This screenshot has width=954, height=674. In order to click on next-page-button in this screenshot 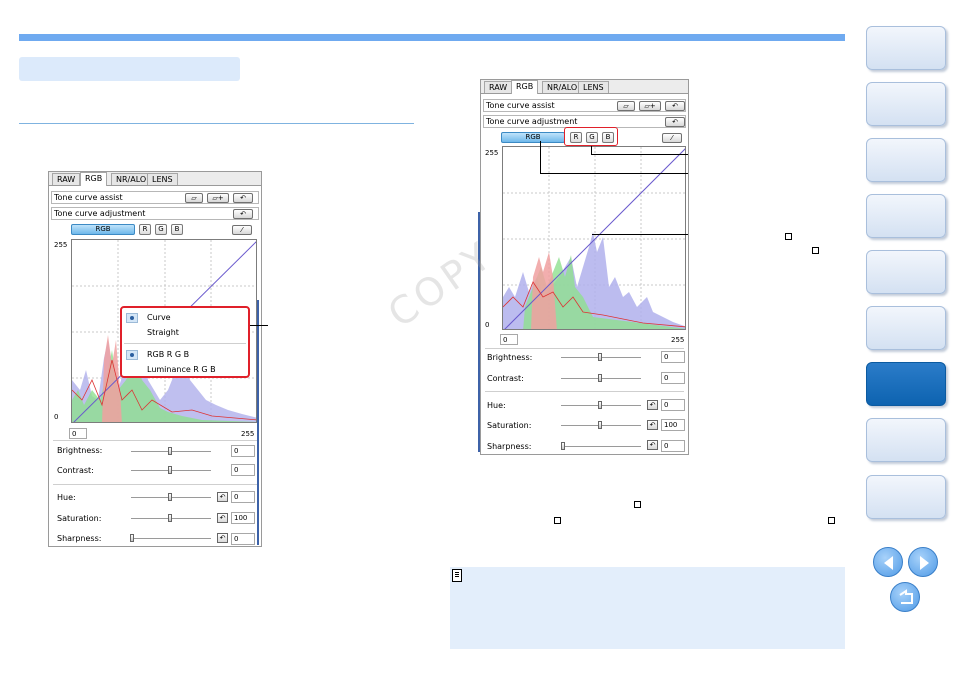, I will do `click(923, 562)`.